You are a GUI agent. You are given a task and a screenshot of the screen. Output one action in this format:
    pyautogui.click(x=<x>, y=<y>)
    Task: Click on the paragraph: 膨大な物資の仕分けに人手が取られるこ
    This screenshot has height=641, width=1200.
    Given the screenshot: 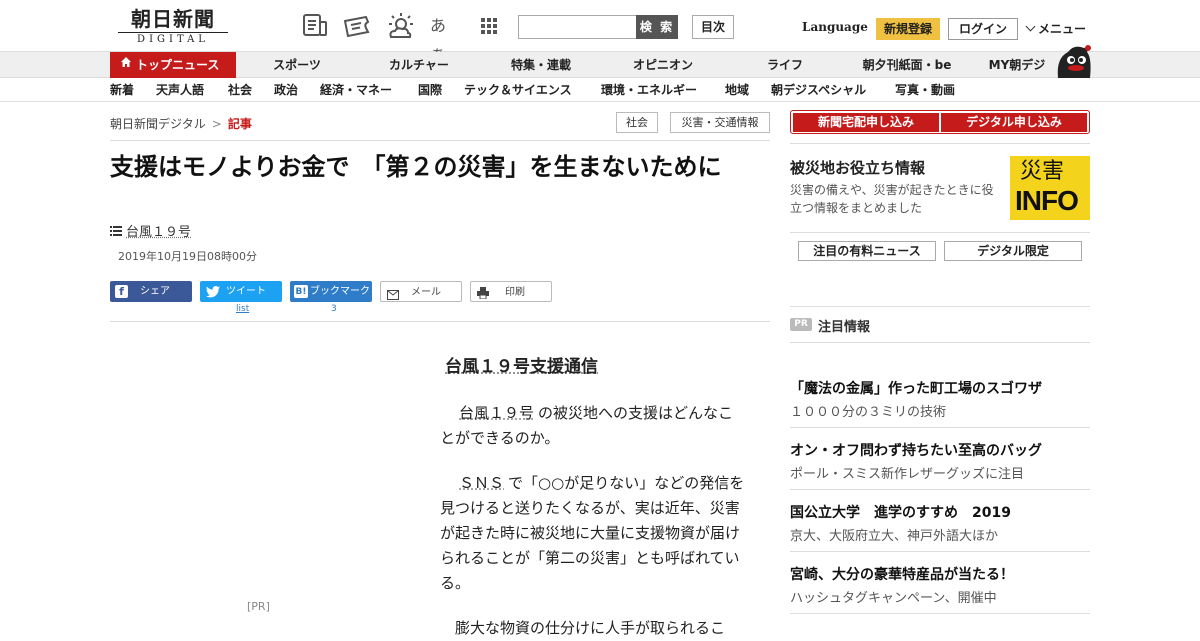 What is the action you would take?
    pyautogui.click(x=590, y=628)
    